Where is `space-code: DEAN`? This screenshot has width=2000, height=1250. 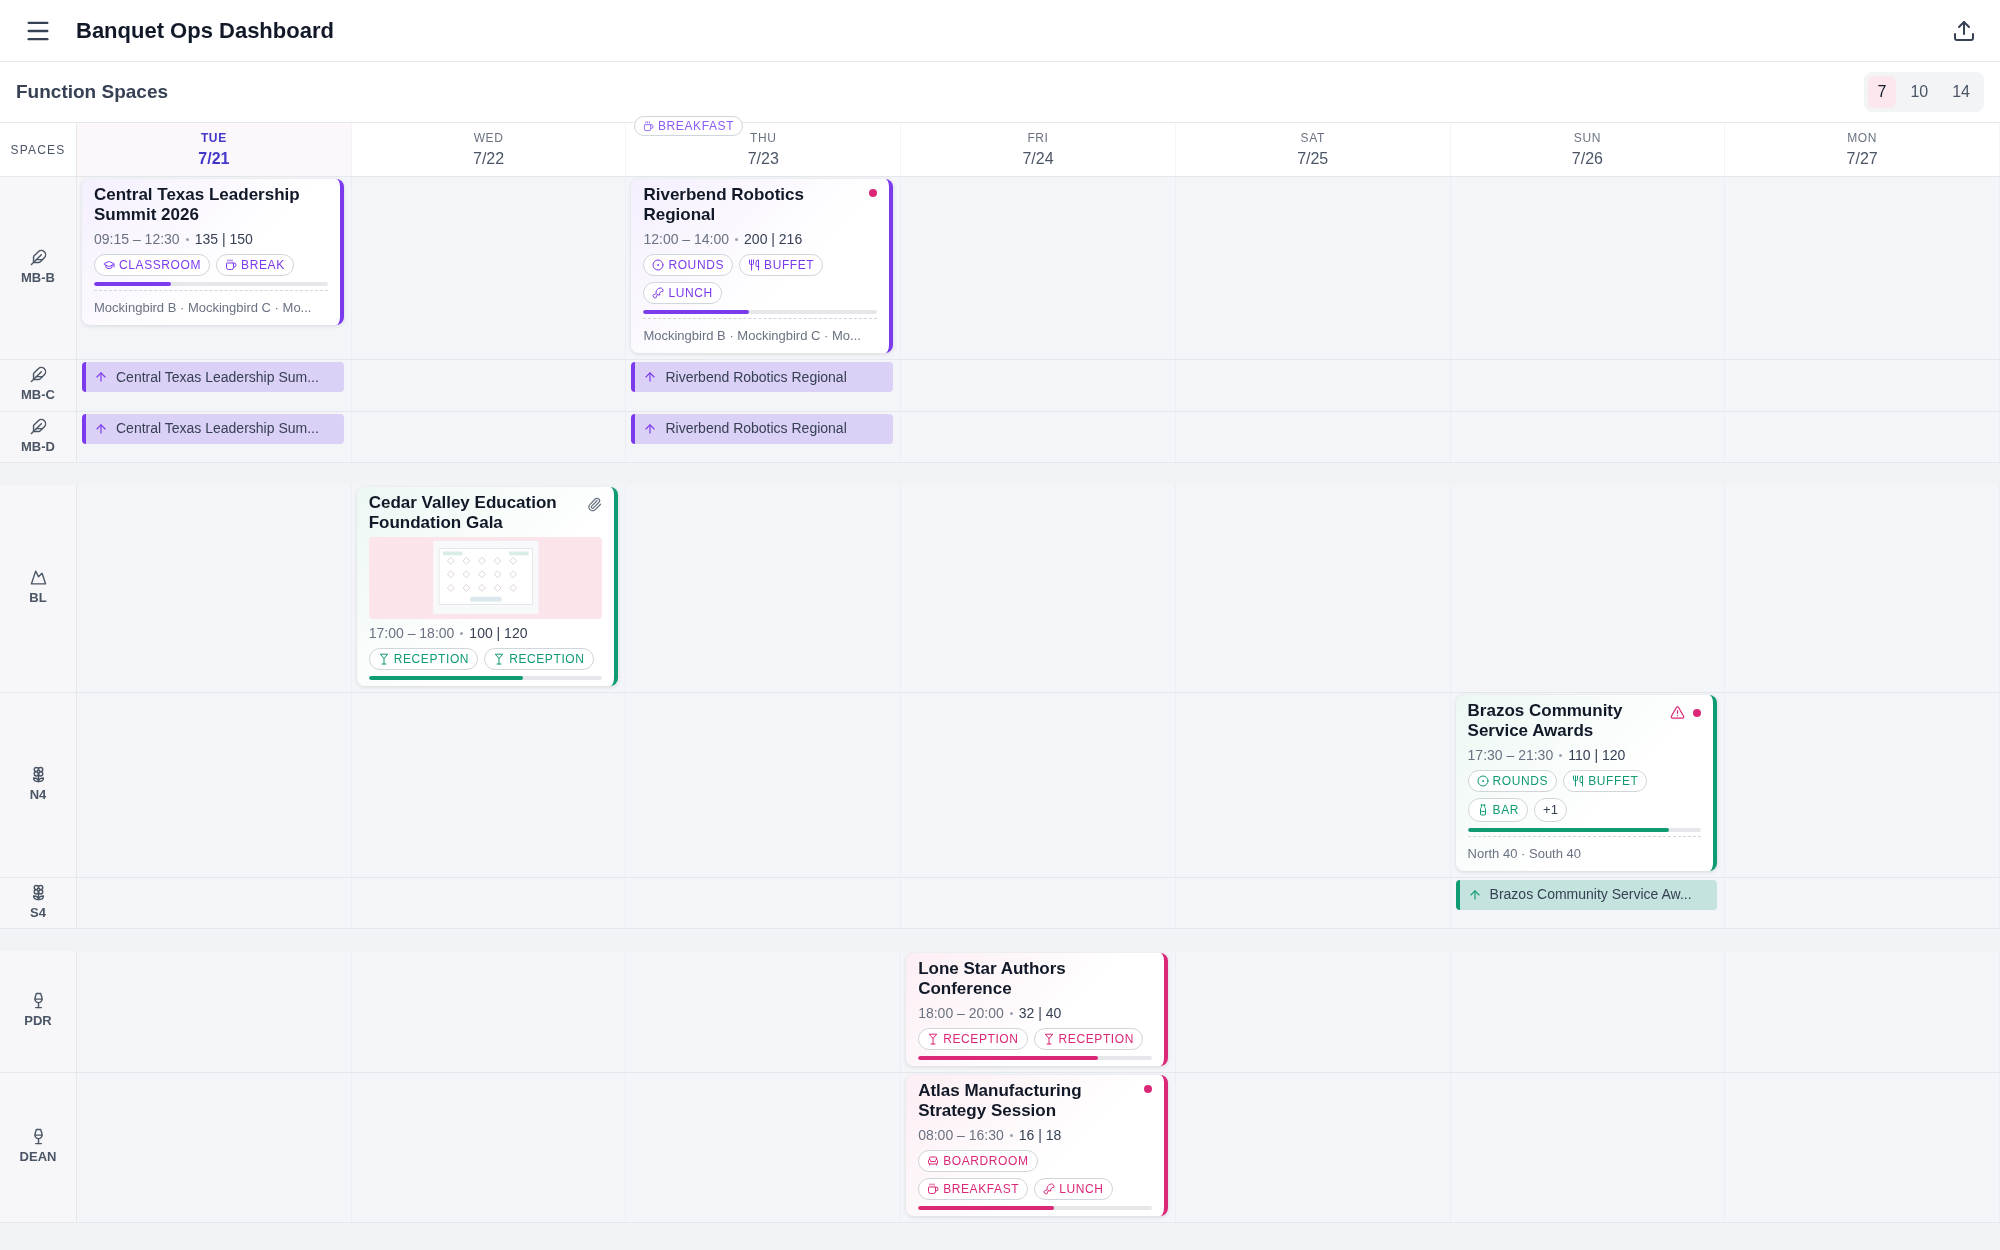
space-code: DEAN is located at coordinates (38, 1157).